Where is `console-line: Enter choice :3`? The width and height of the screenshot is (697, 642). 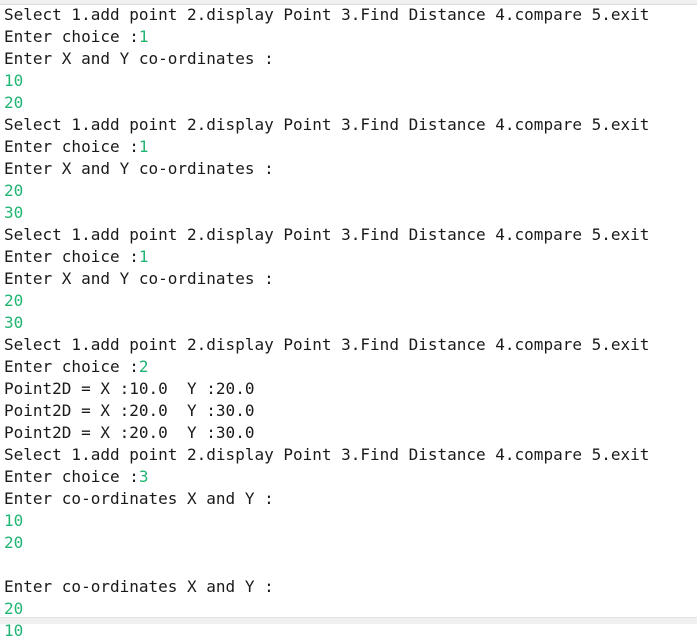 console-line: Enter choice :3 is located at coordinates (349, 477).